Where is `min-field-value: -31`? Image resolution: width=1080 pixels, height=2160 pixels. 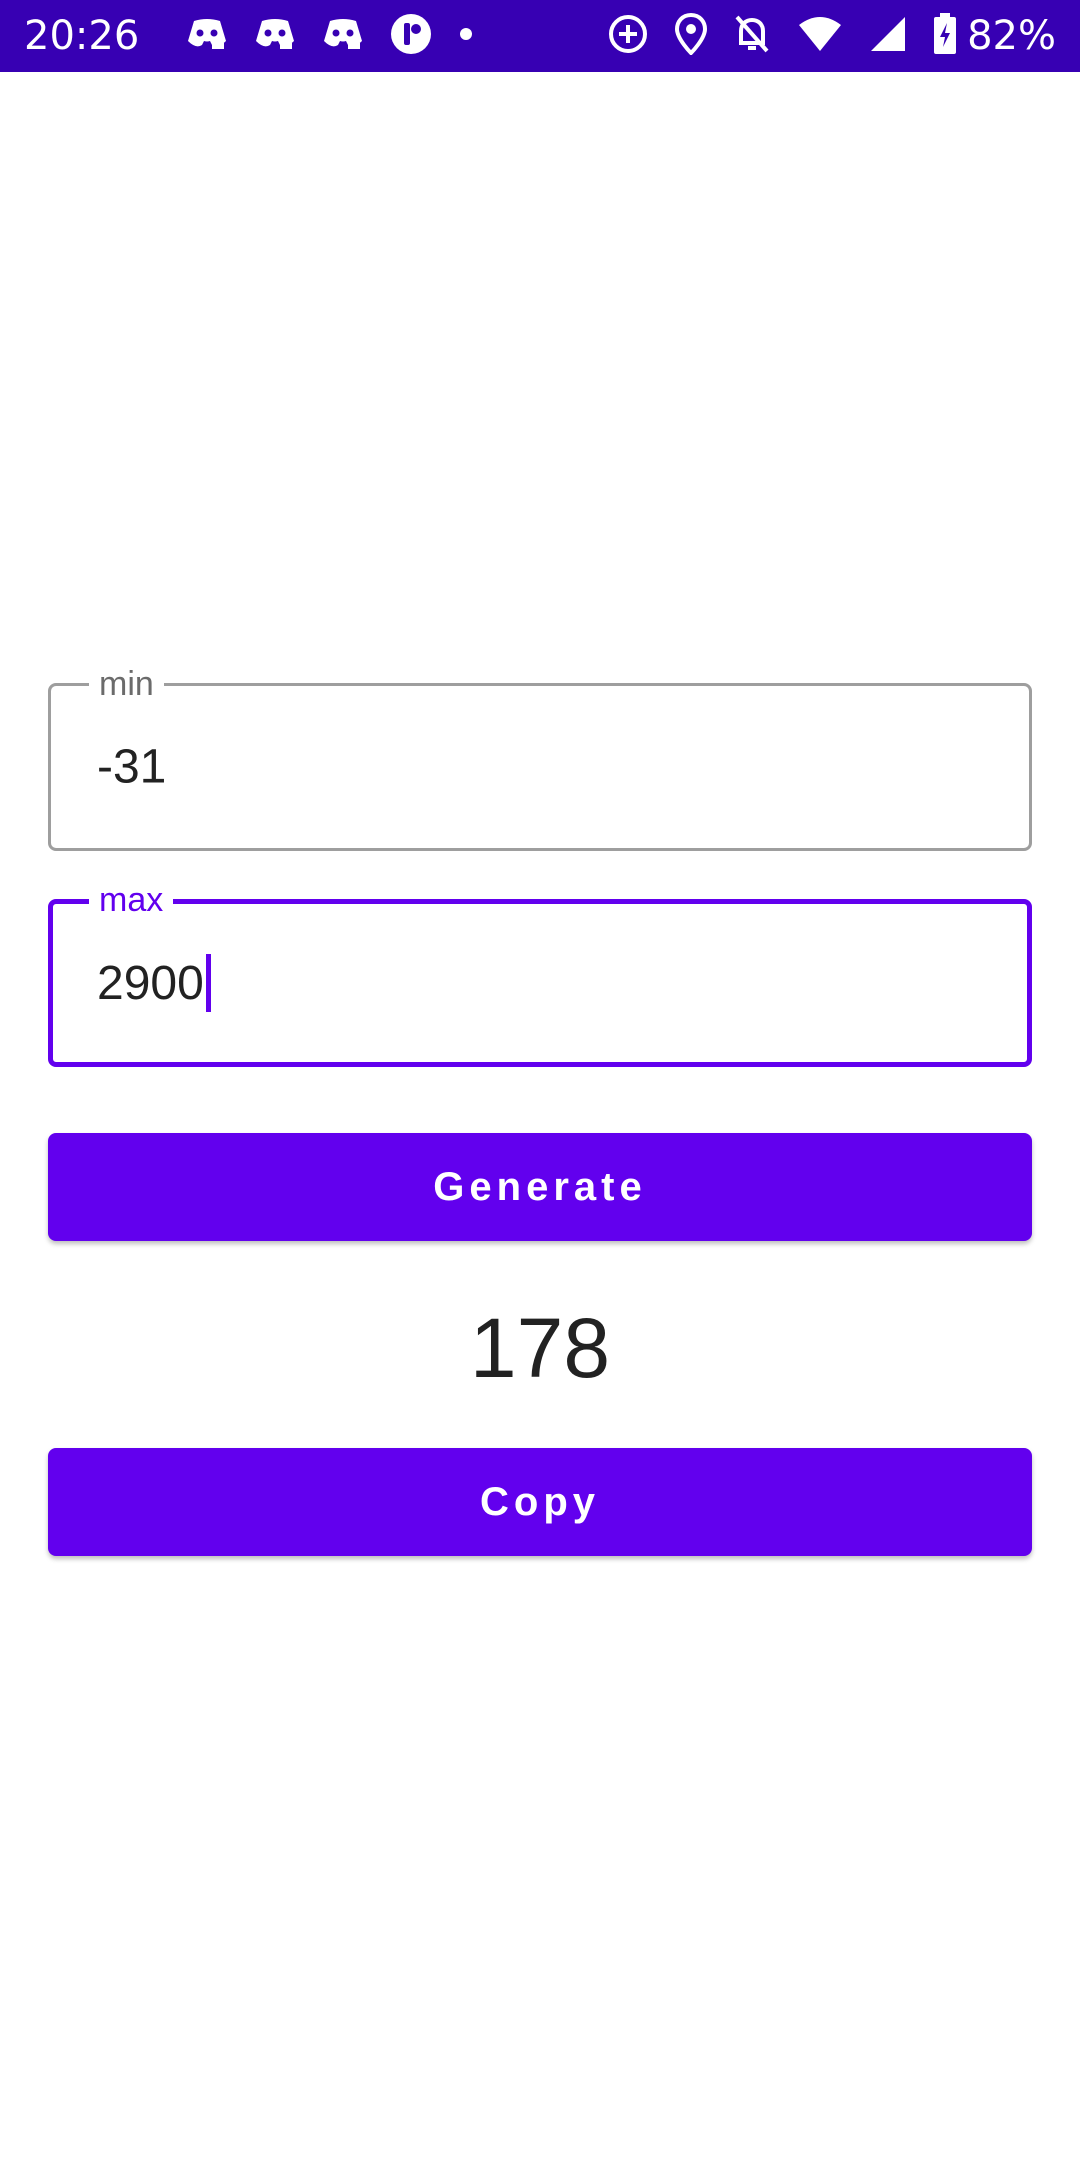
min-field-value: -31 is located at coordinates (131, 767).